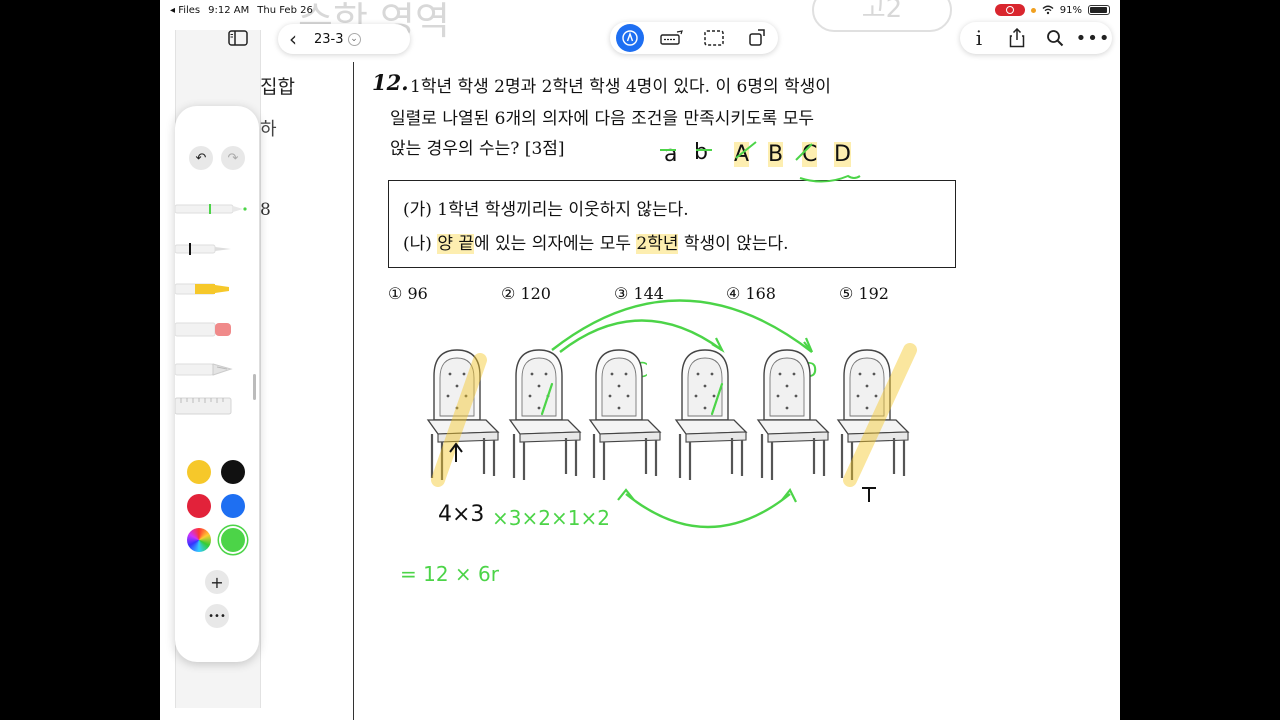  I want to click on green-check-strokes, so click(774, 151).